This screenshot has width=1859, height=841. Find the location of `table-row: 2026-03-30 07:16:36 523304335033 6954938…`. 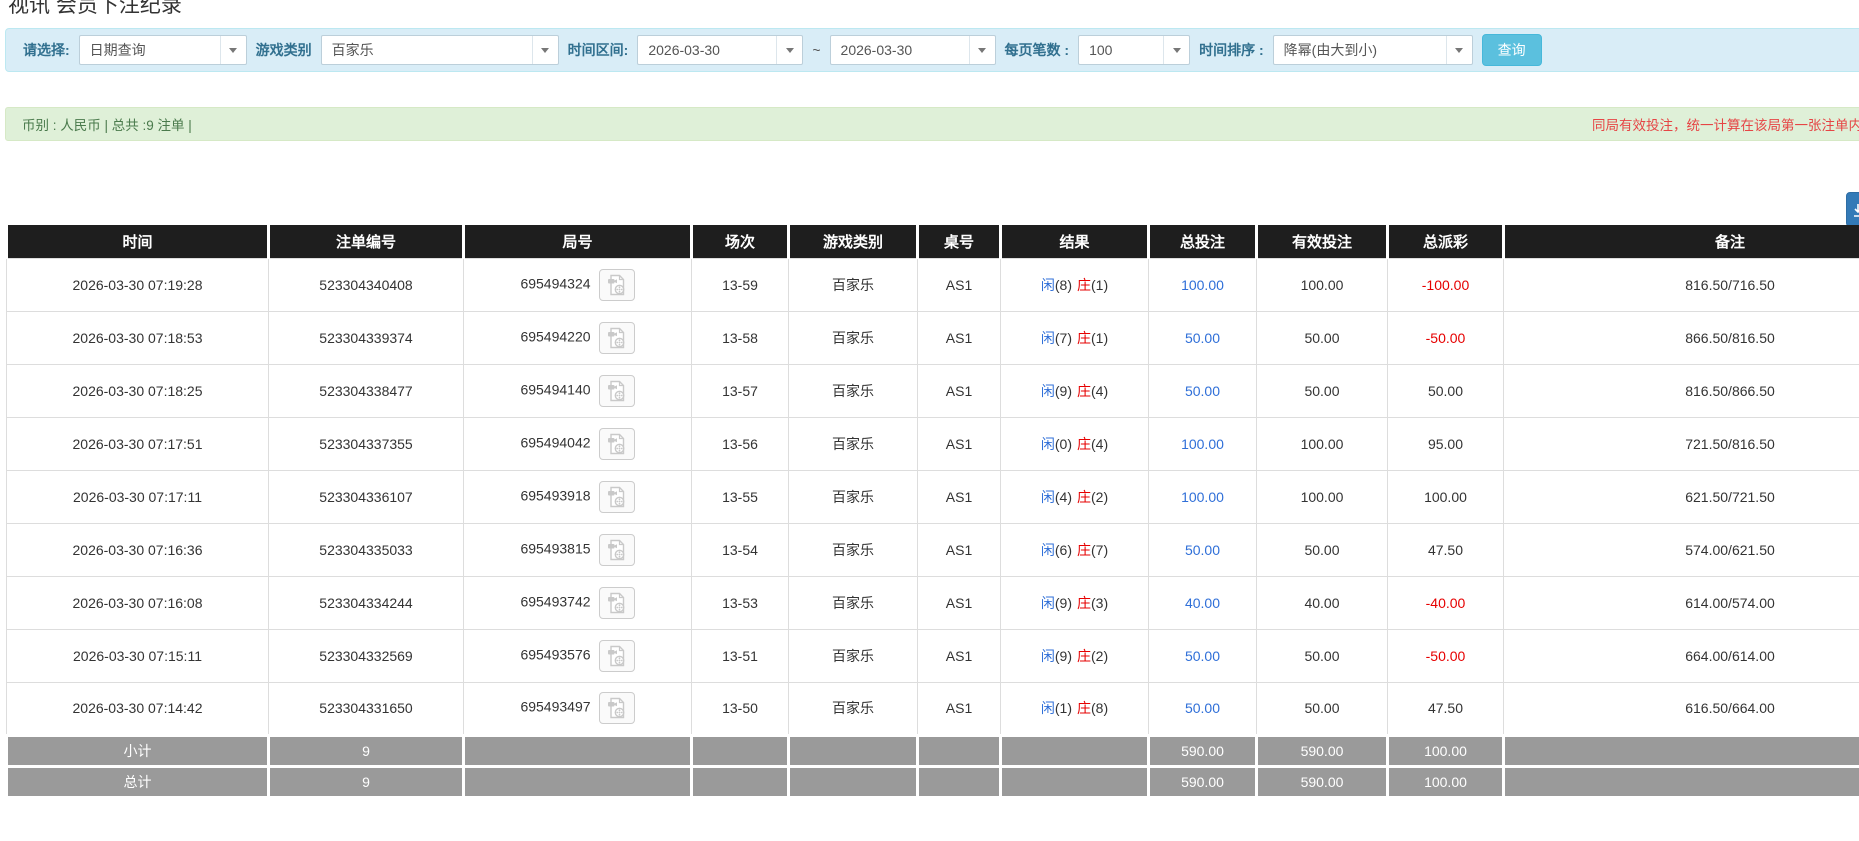

table-row: 2026-03-30 07:16:36 523304335033 6954938… is located at coordinates (932, 549).